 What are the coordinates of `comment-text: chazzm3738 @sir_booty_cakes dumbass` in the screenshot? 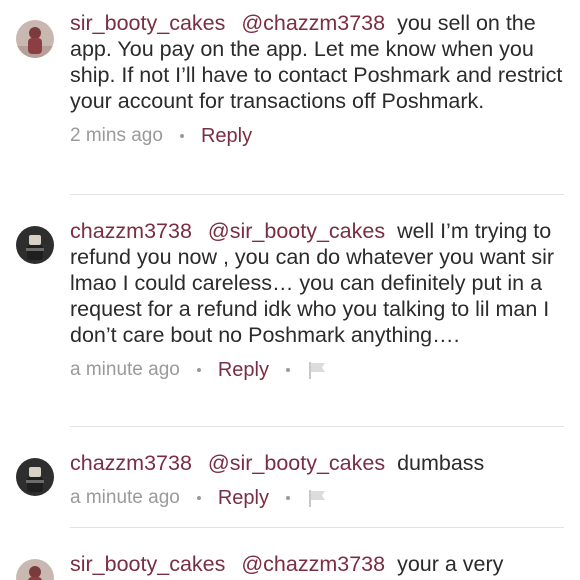 It's located at (317, 463).